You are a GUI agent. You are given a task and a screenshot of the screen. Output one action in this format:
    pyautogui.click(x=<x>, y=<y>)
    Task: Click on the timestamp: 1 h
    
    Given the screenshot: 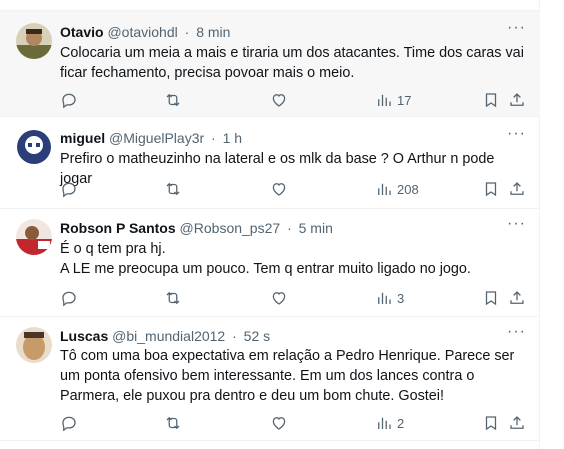 What is the action you would take?
    pyautogui.click(x=232, y=138)
    